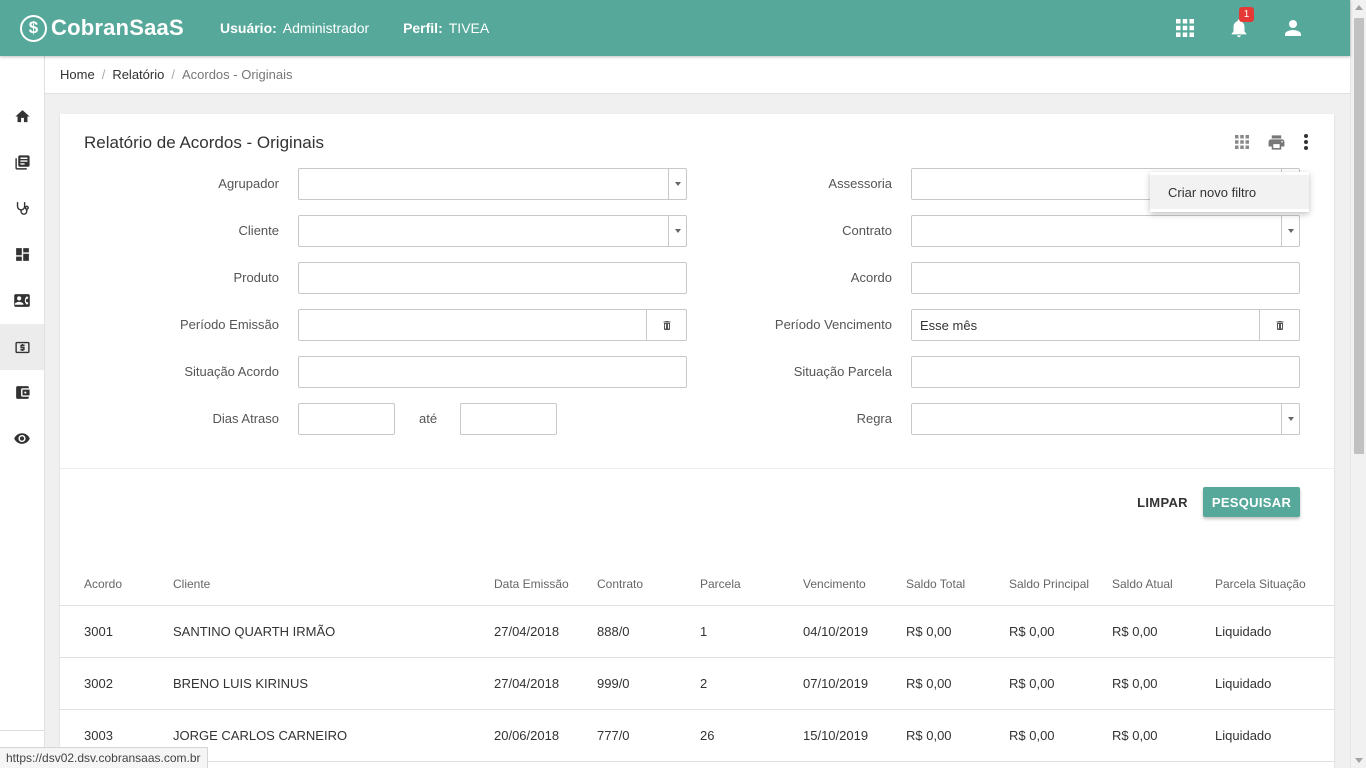 This screenshot has width=1366, height=768. I want to click on sidebar-item-home, so click(22, 116).